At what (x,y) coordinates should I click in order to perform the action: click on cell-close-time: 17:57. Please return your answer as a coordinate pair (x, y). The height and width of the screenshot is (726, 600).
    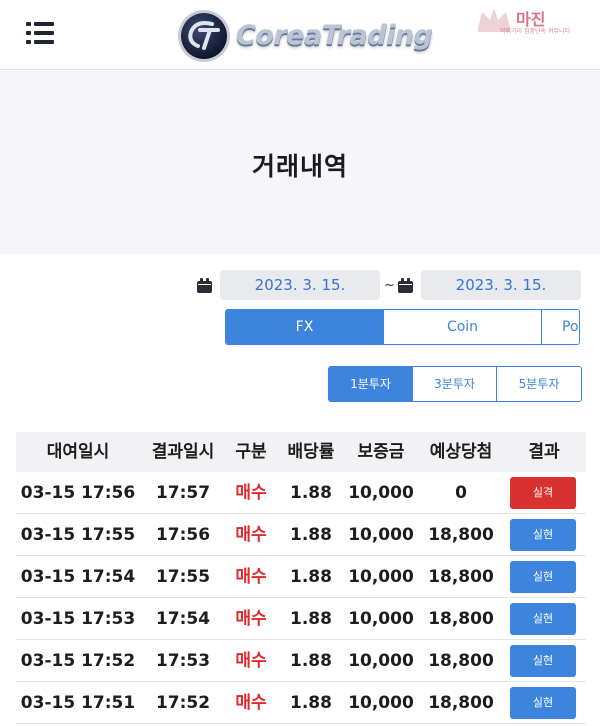
    Looking at the image, I should click on (183, 493).